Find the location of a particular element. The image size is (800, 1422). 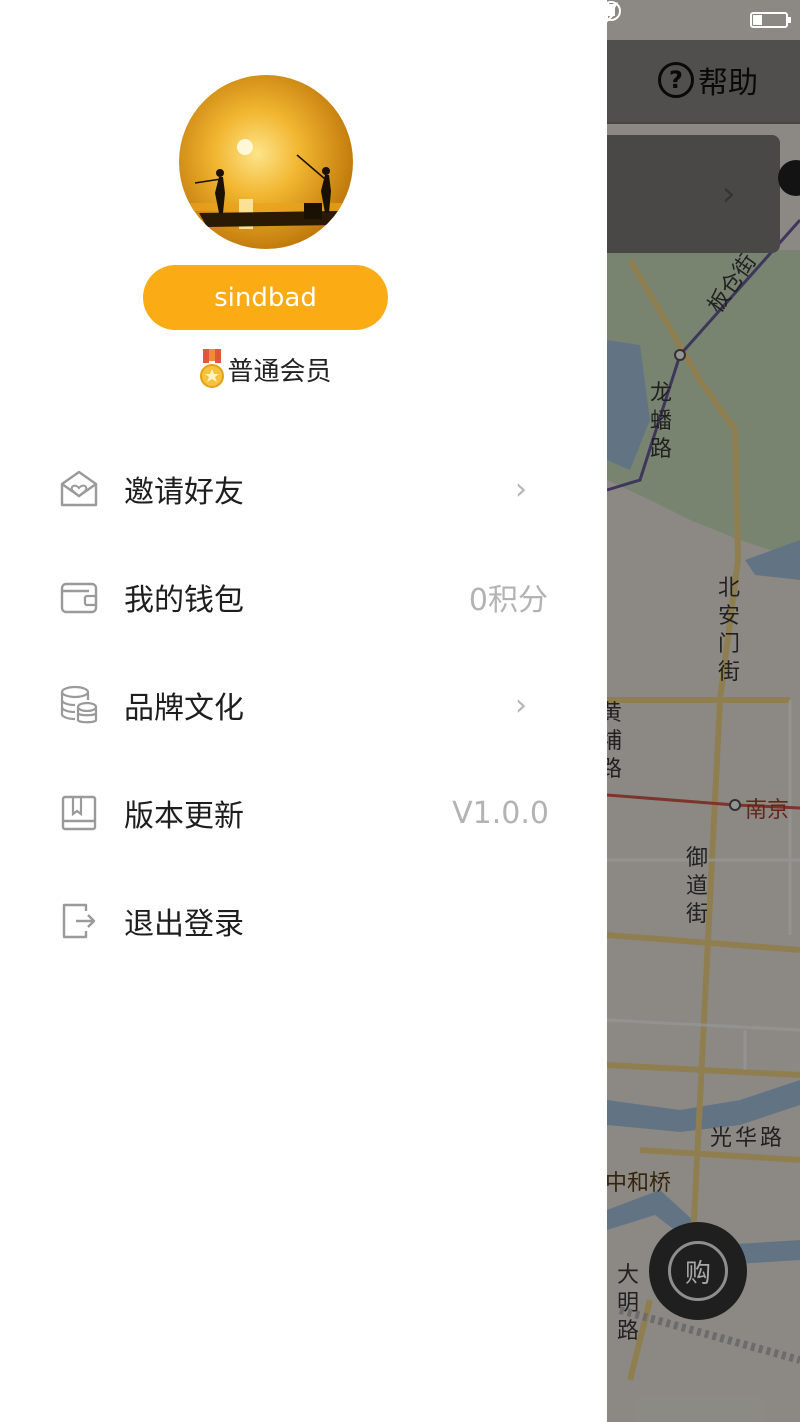

book-icon is located at coordinates (79, 813).